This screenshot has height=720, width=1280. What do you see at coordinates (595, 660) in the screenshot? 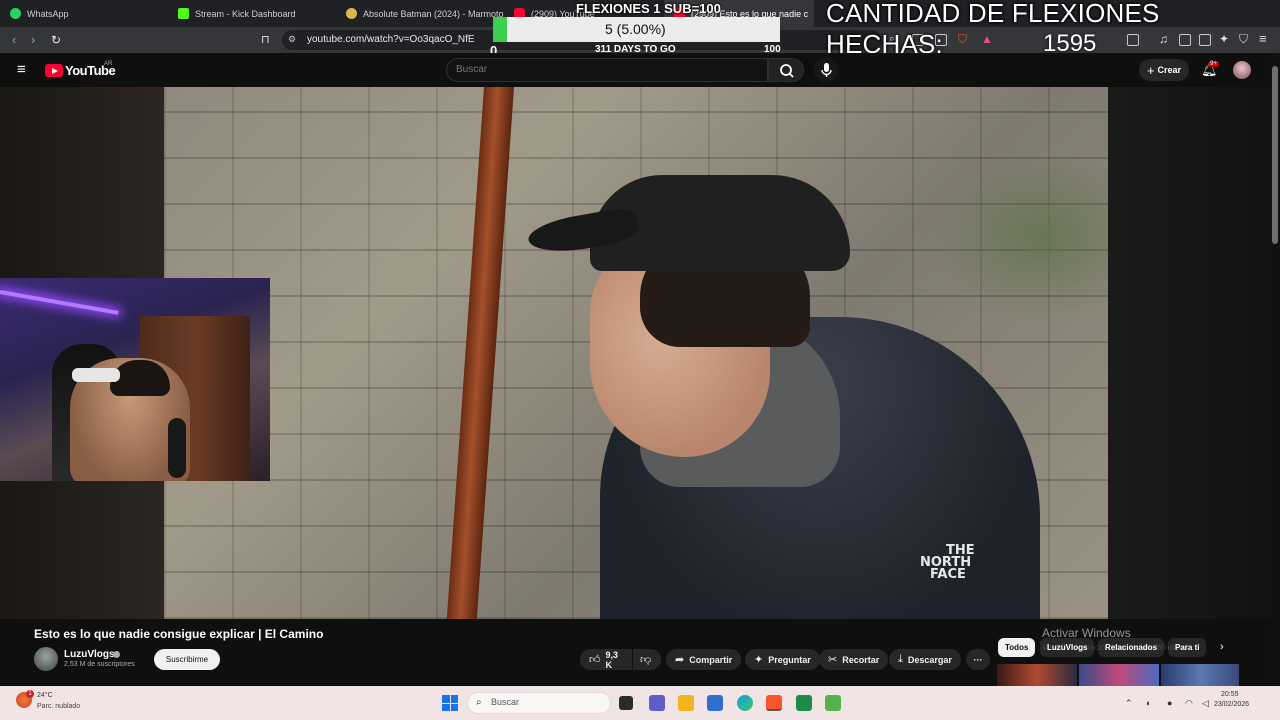
I see `thumbs-up-icon: 👍︎` at bounding box center [595, 660].